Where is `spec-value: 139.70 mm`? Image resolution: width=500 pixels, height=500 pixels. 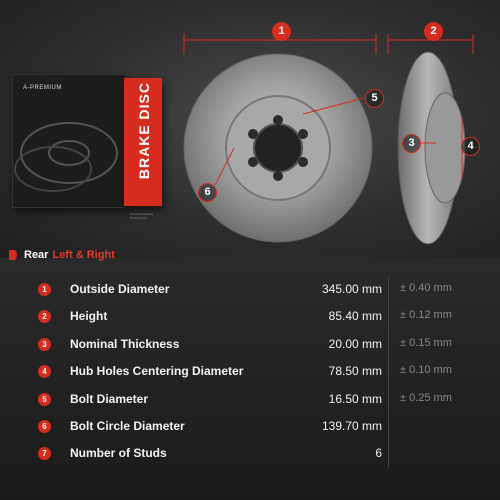 spec-value: 139.70 mm is located at coordinates (351, 426).